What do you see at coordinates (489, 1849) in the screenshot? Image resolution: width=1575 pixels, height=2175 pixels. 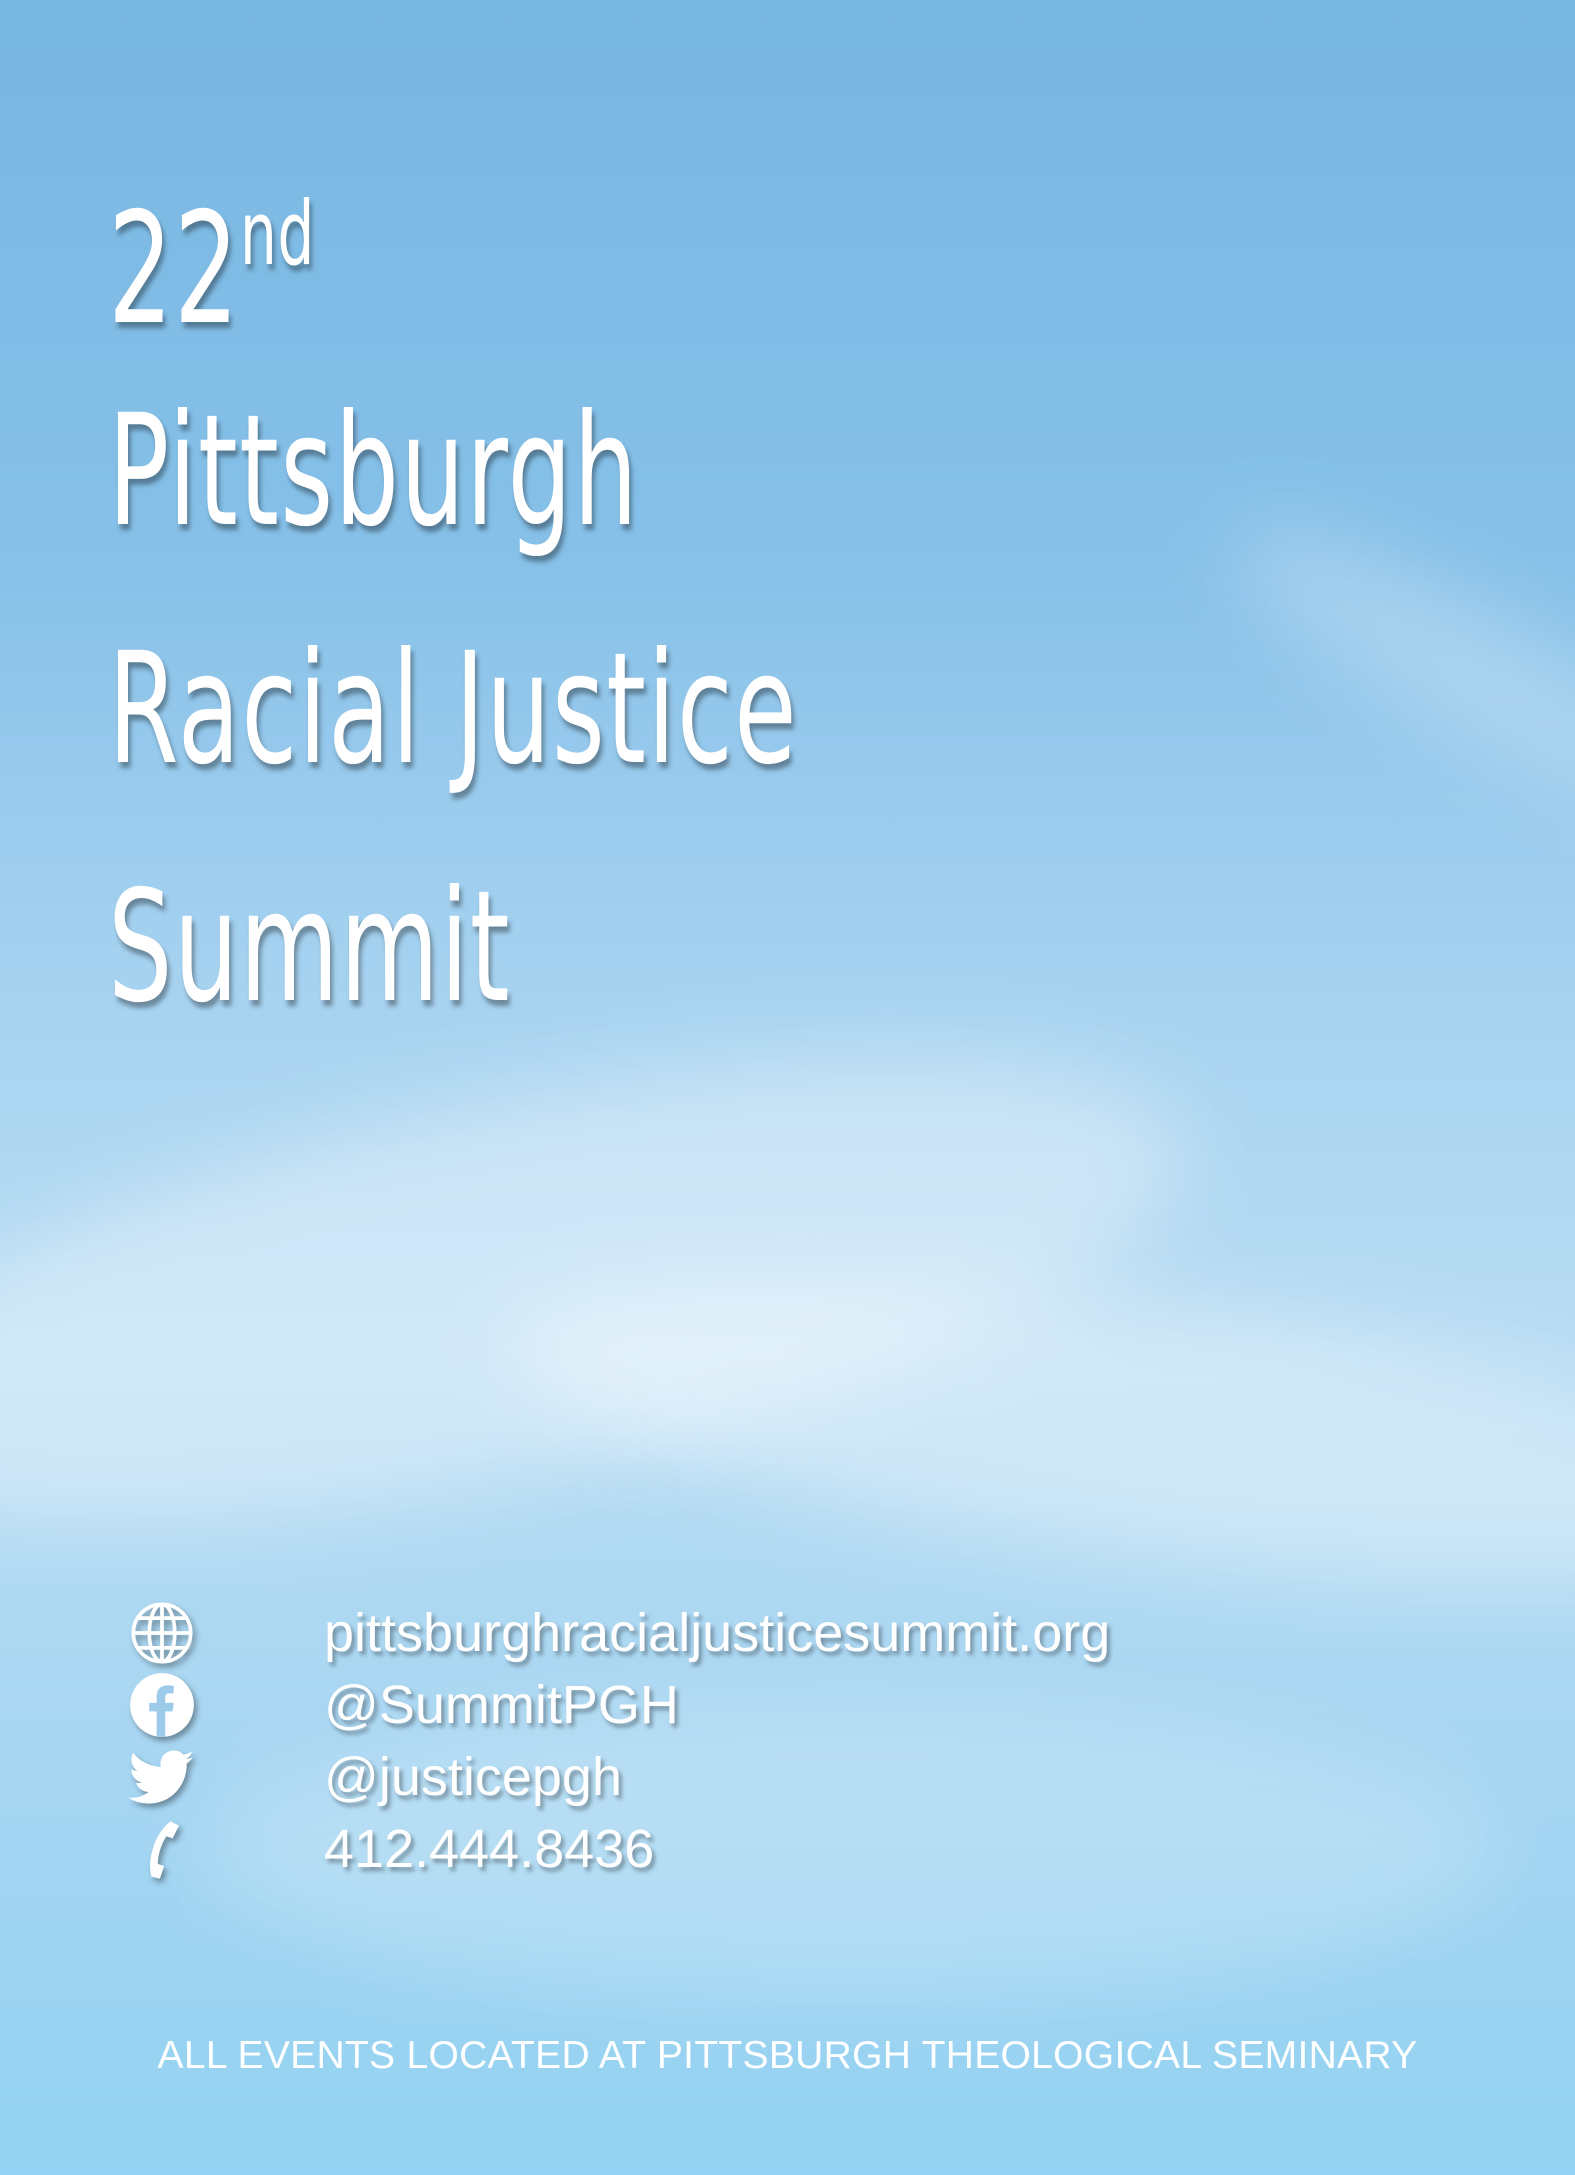 I see `phone-number: 412.444.8436` at bounding box center [489, 1849].